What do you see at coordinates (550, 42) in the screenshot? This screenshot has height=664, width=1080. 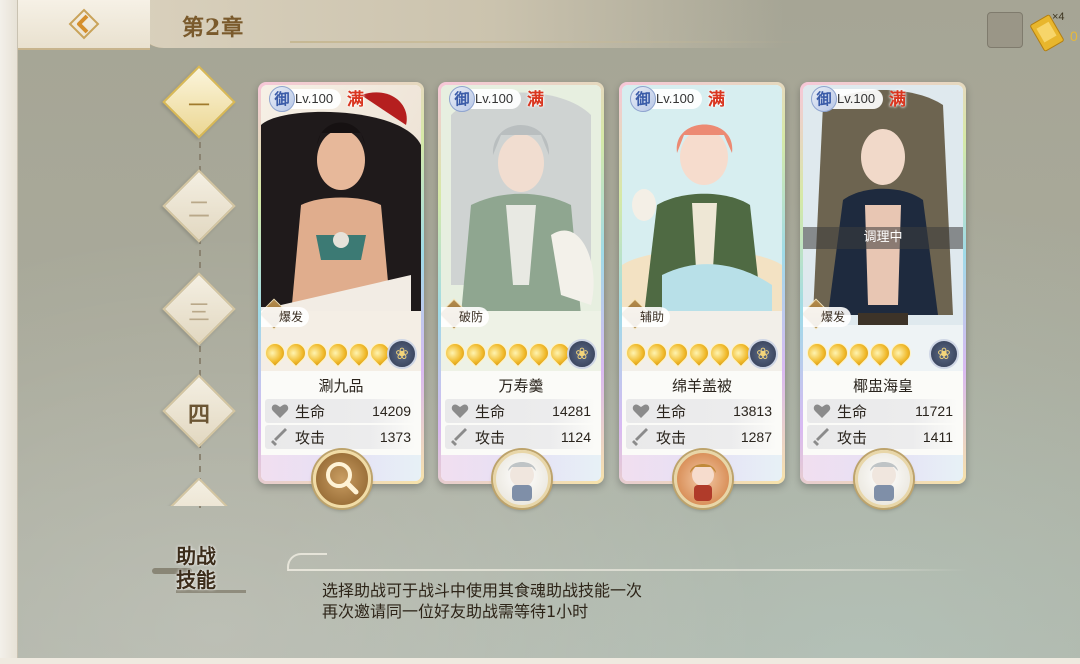 I see `header-divider` at bounding box center [550, 42].